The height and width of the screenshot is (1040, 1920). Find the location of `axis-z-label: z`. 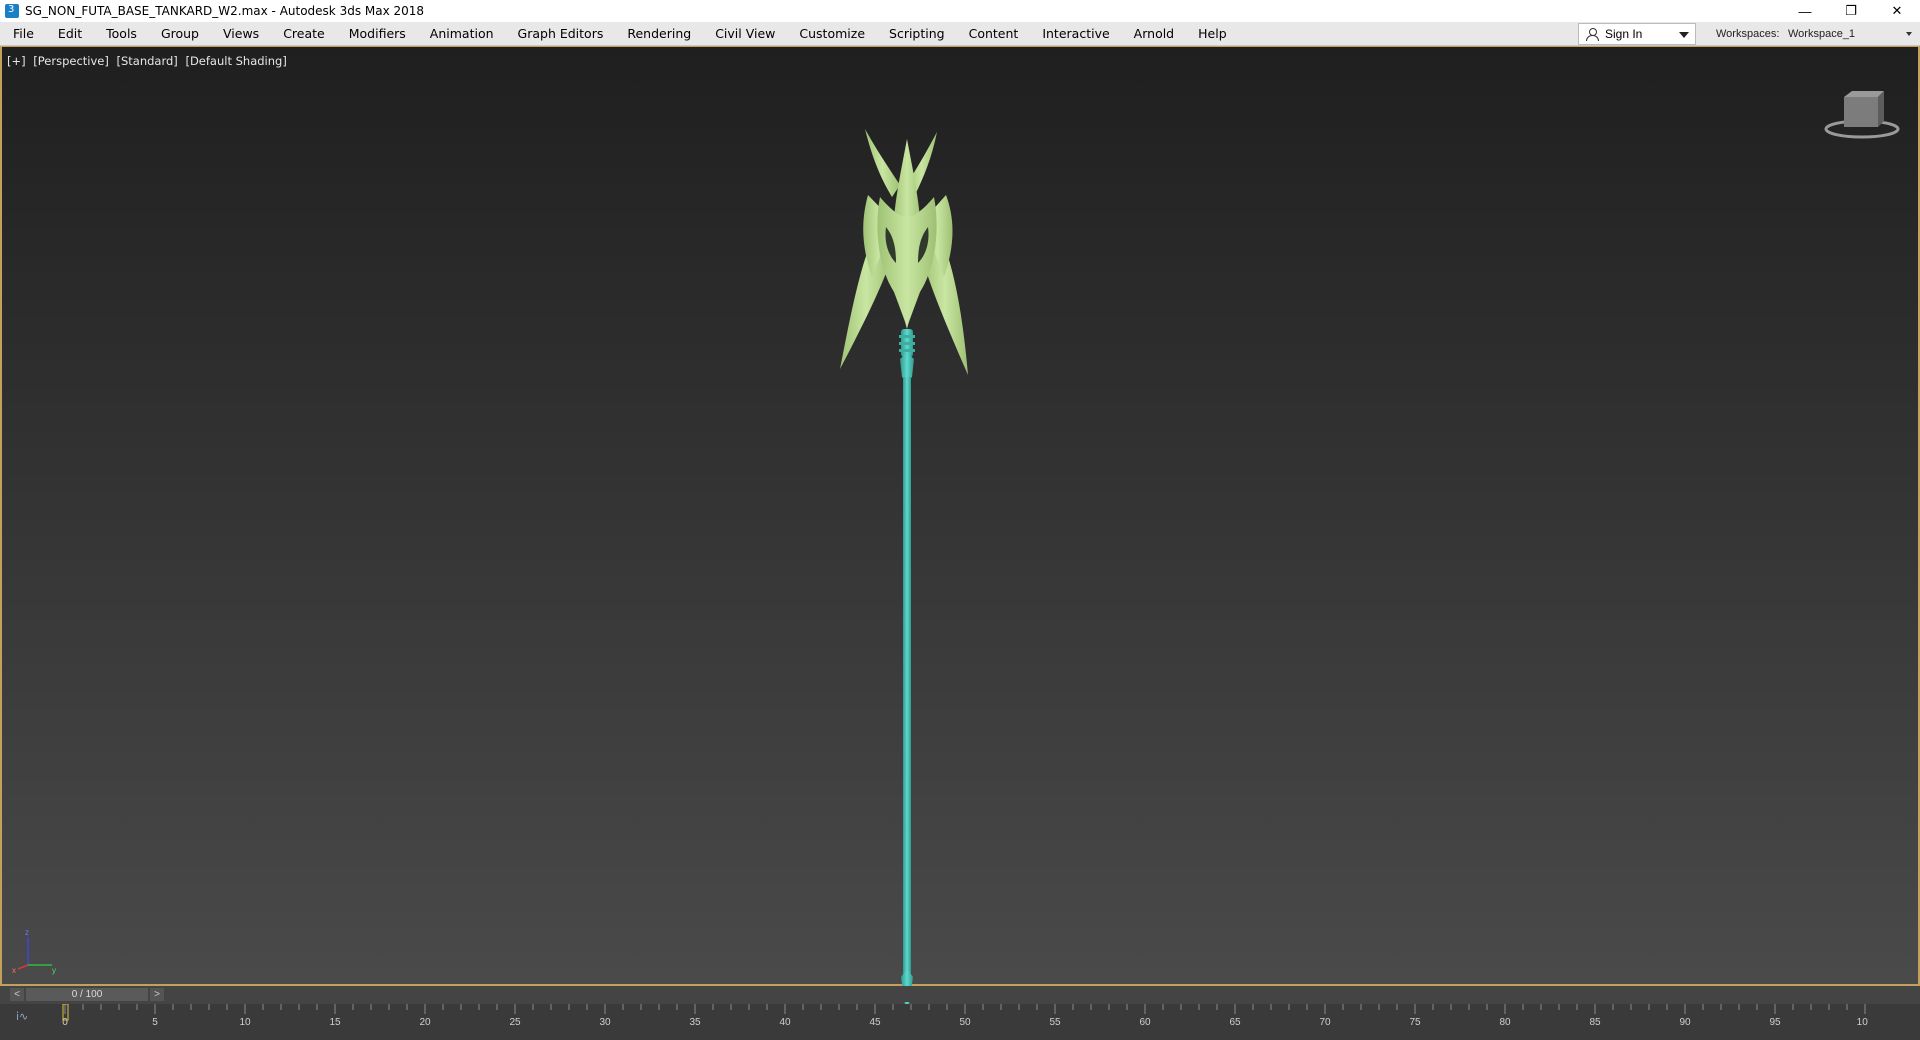

axis-z-label: z is located at coordinates (27, 932).